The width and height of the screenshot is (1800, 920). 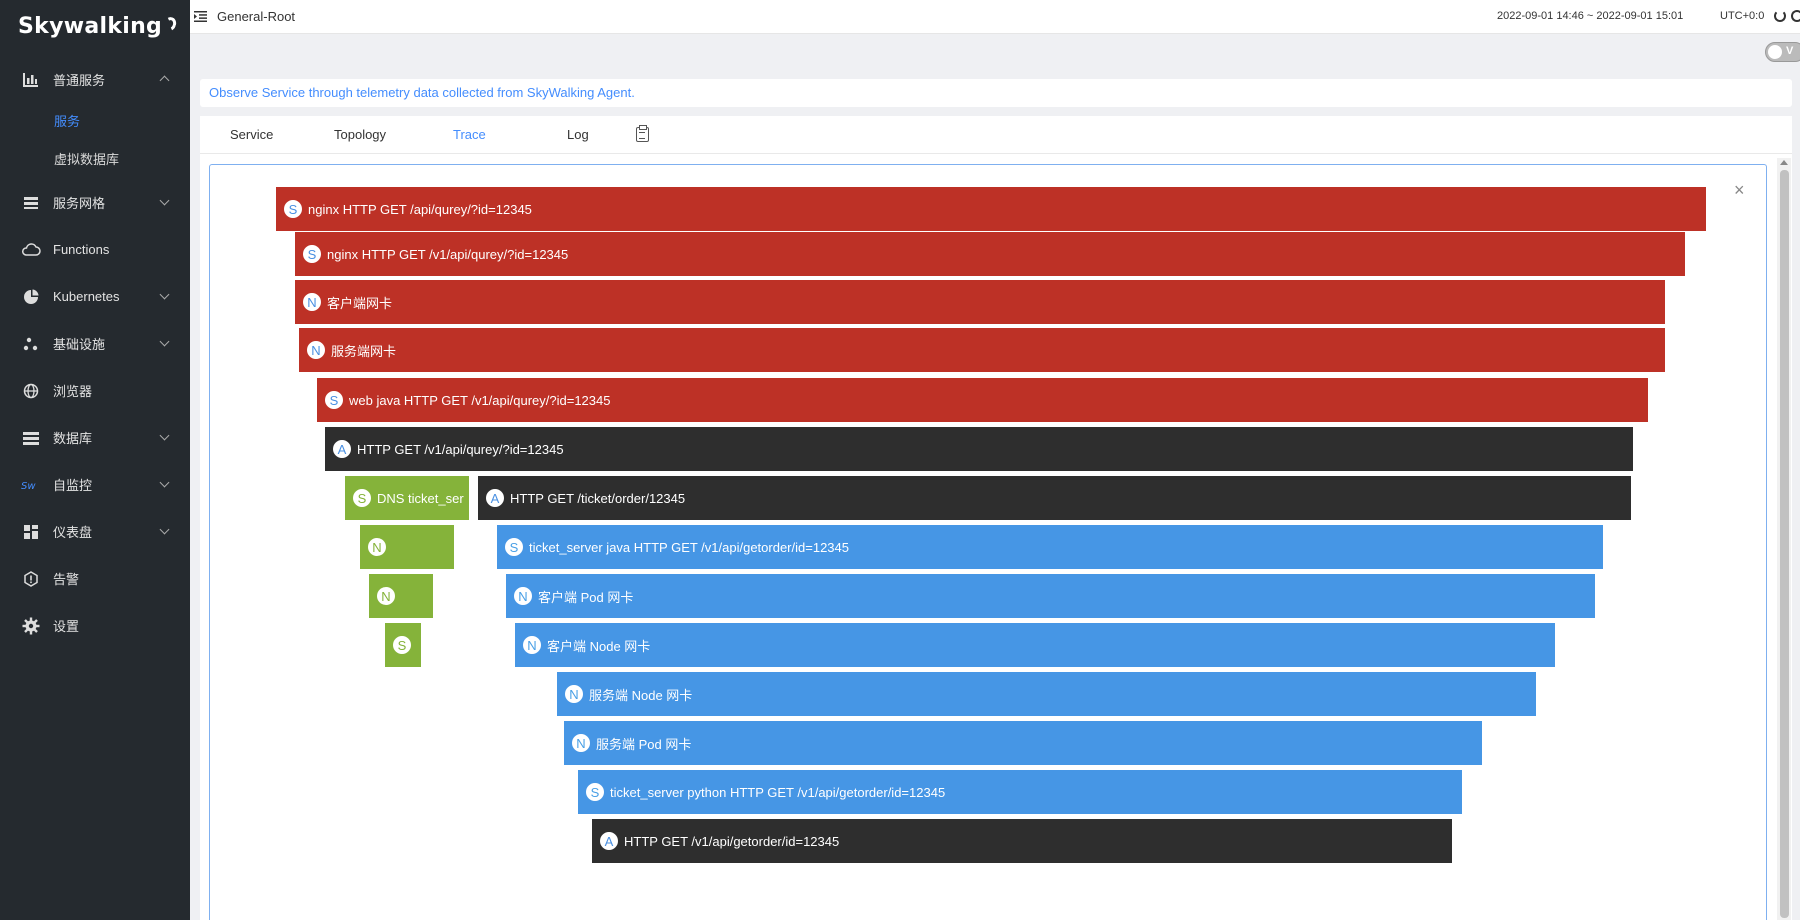 I want to click on sidebar-item-kubernetes: Kubernetes, so click(x=95, y=296).